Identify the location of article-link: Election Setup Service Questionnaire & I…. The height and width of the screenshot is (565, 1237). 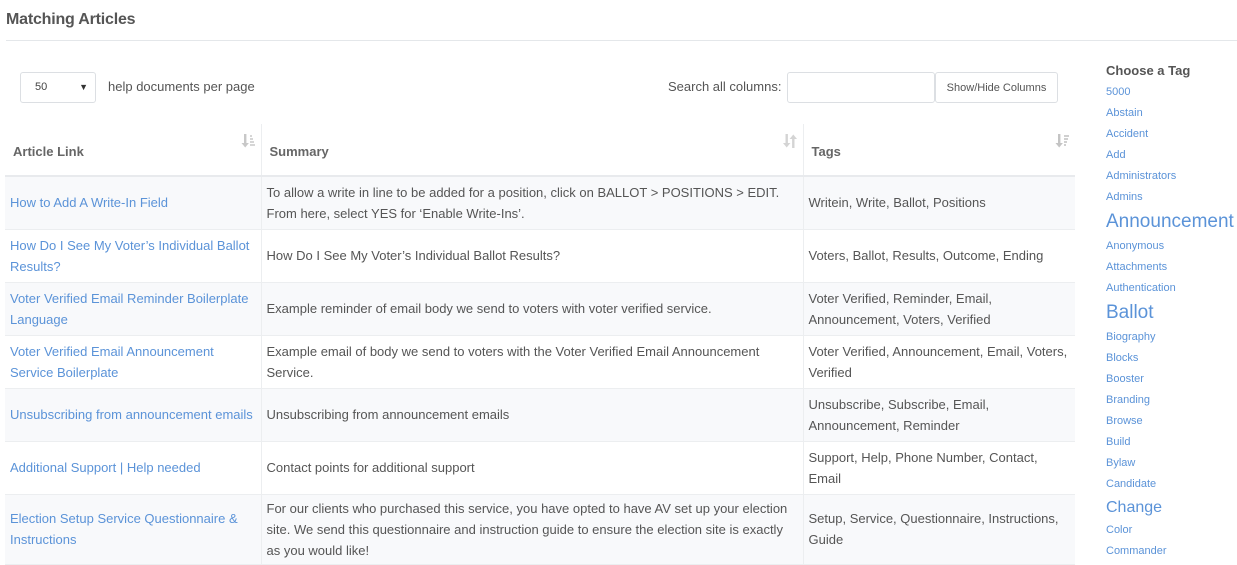
(124, 529).